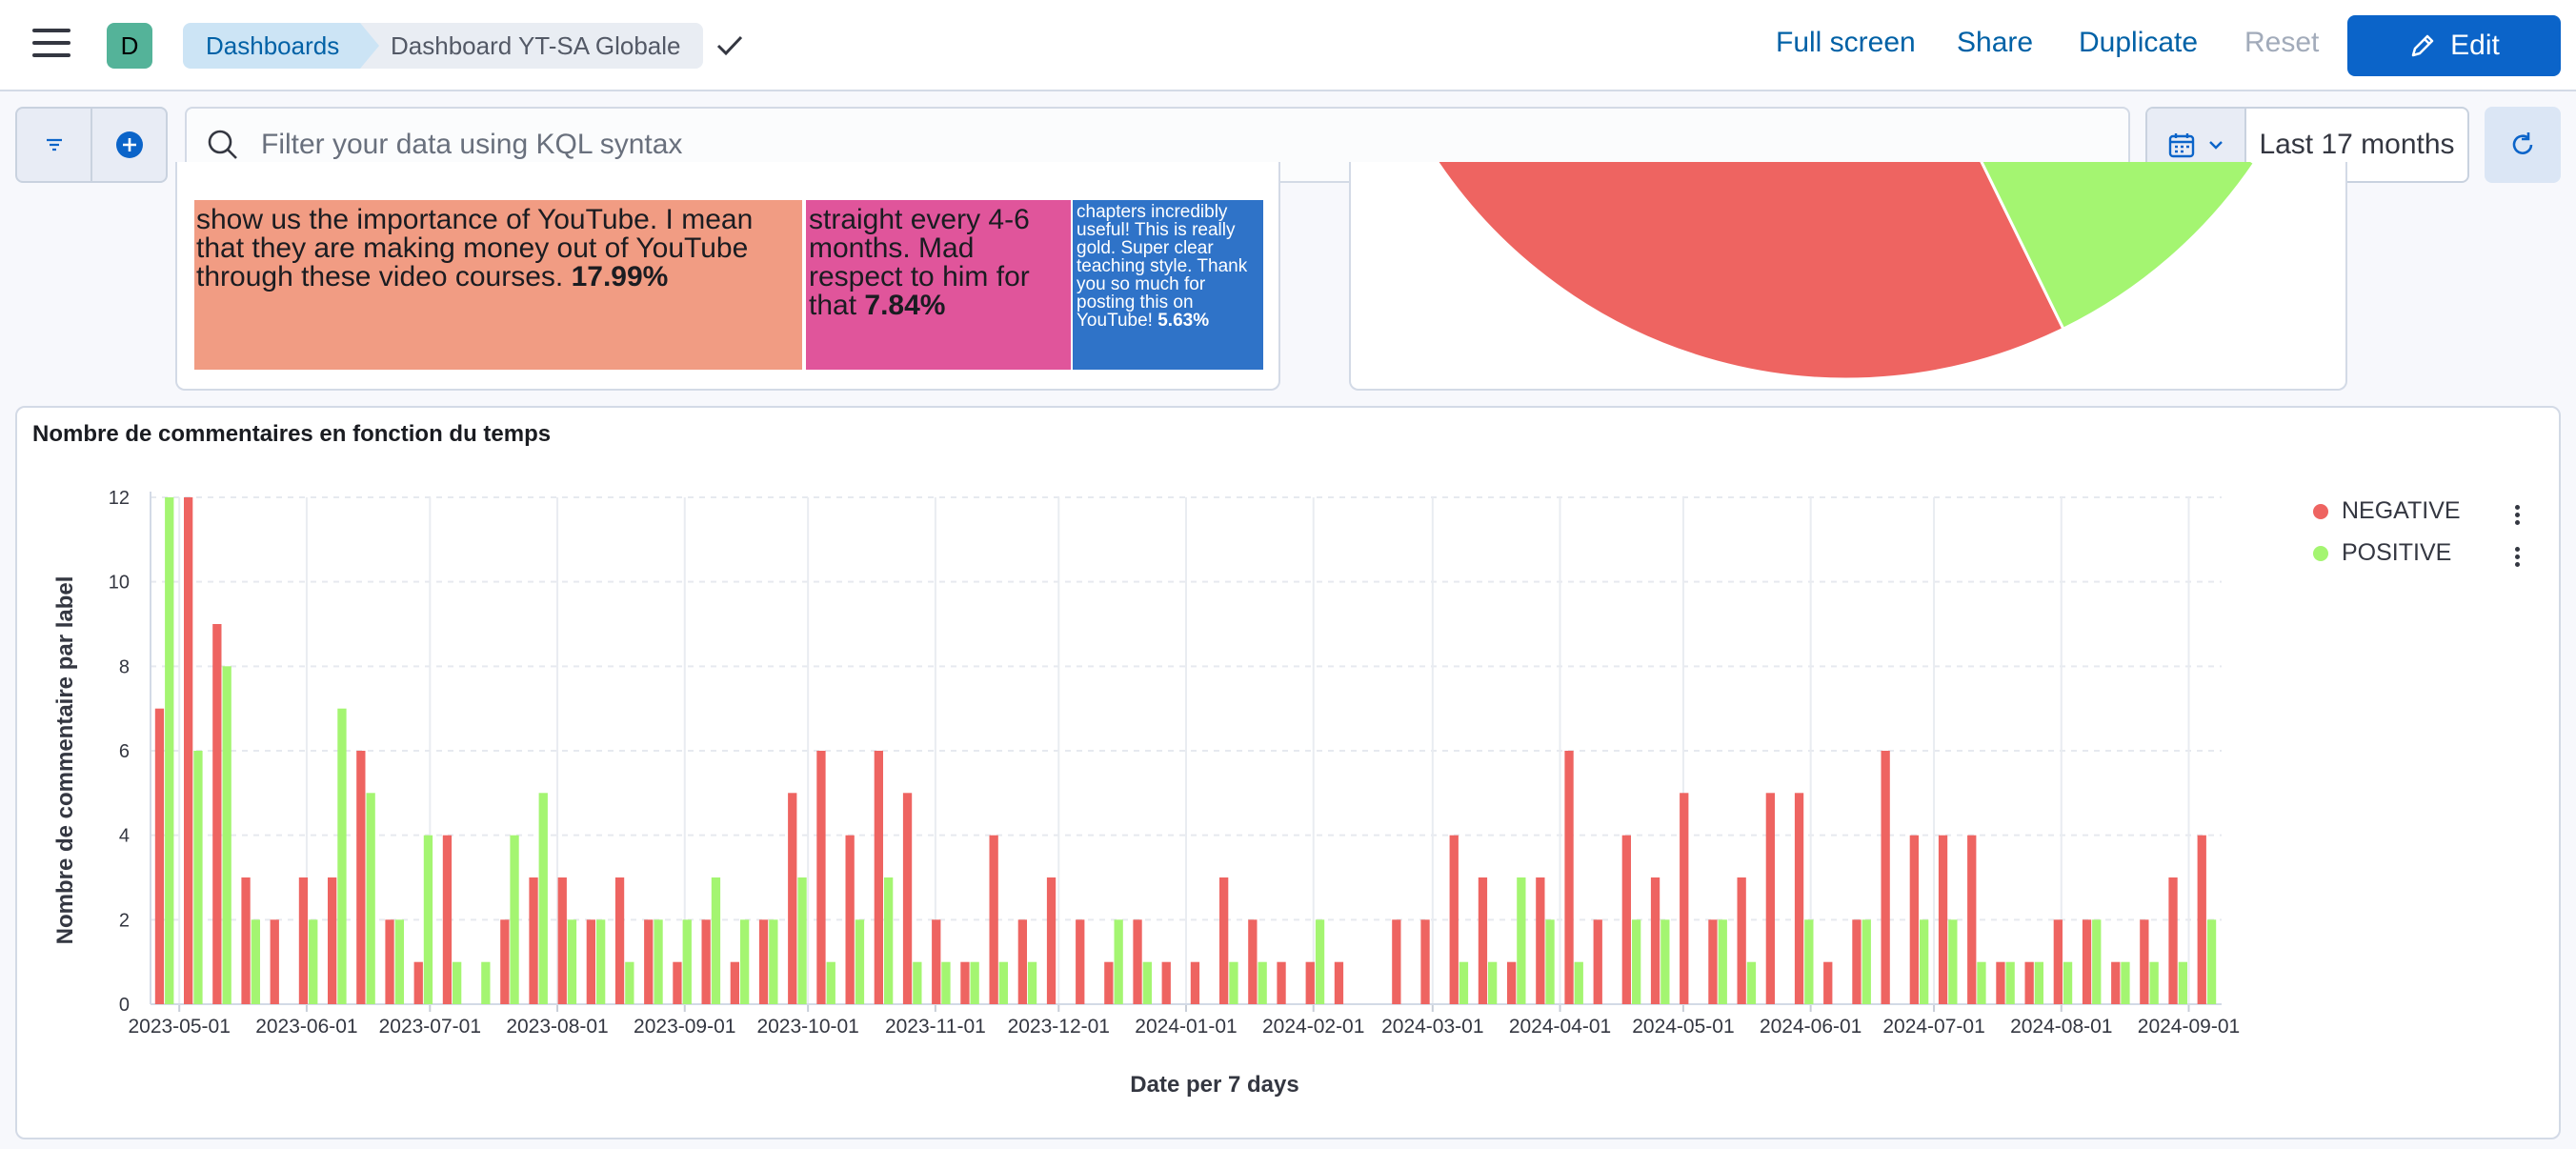  I want to click on x-tick-label: 2024-07-01, so click(1933, 1027).